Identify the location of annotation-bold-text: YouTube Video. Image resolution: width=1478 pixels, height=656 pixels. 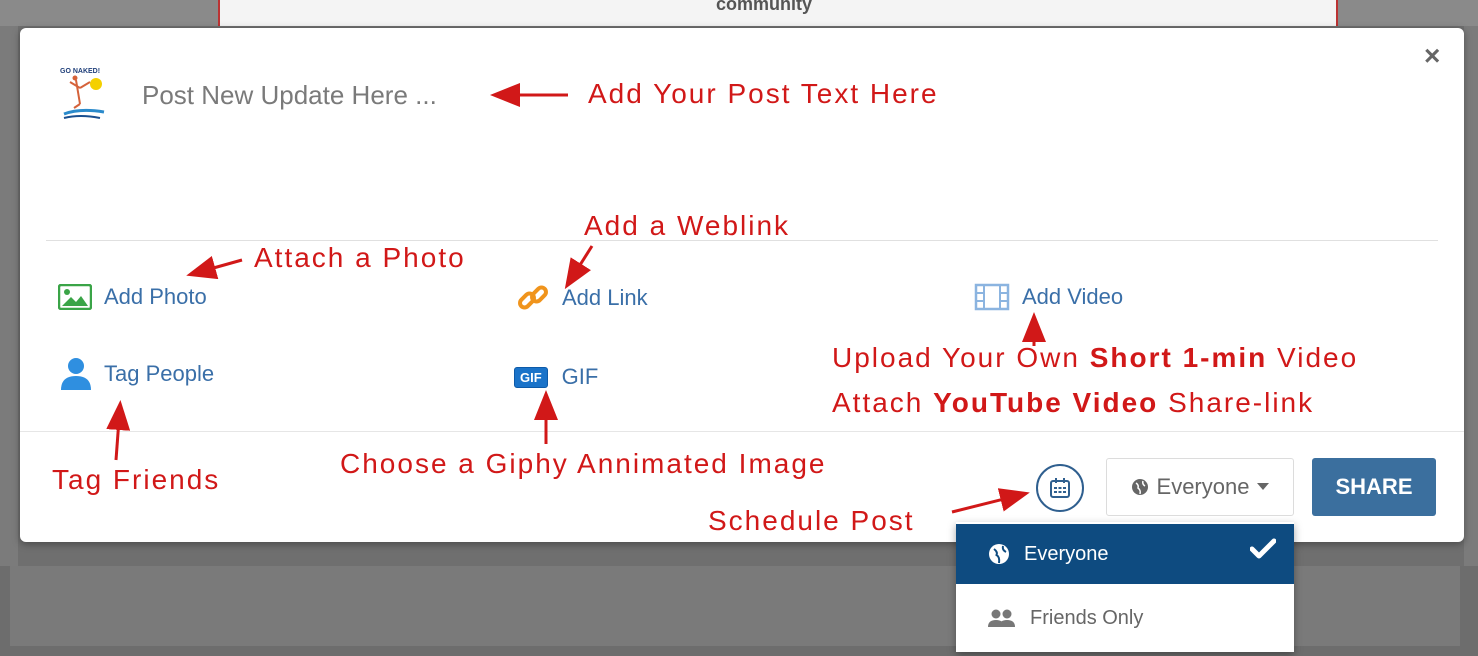
(1046, 402).